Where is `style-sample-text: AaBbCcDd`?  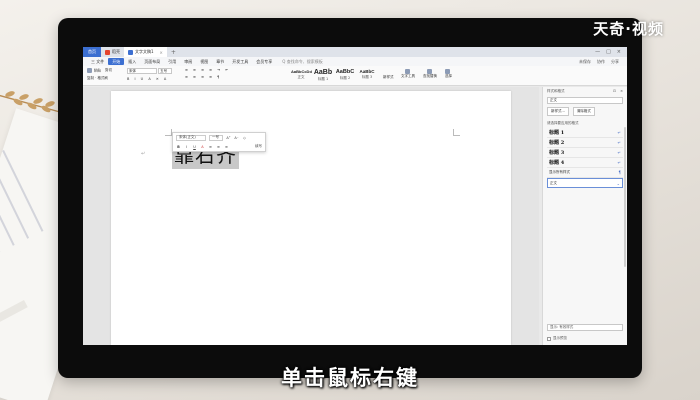
style-sample-text: AaBbCcDd is located at coordinates (301, 71).